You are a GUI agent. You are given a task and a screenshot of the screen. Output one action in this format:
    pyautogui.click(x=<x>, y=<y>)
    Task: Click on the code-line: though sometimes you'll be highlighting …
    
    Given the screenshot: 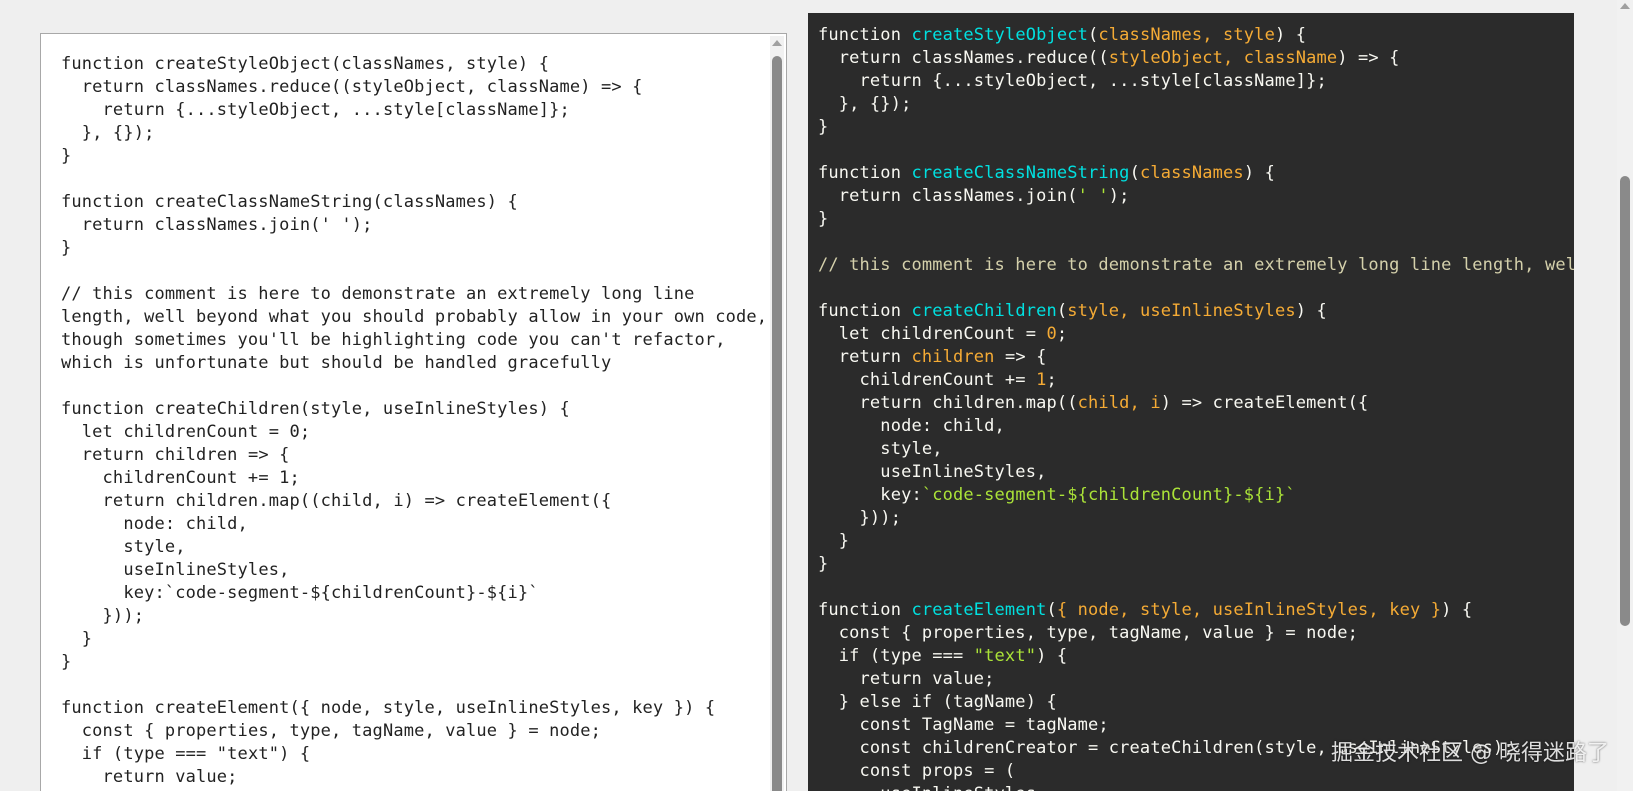 What is the action you would take?
    pyautogui.click(x=393, y=340)
    